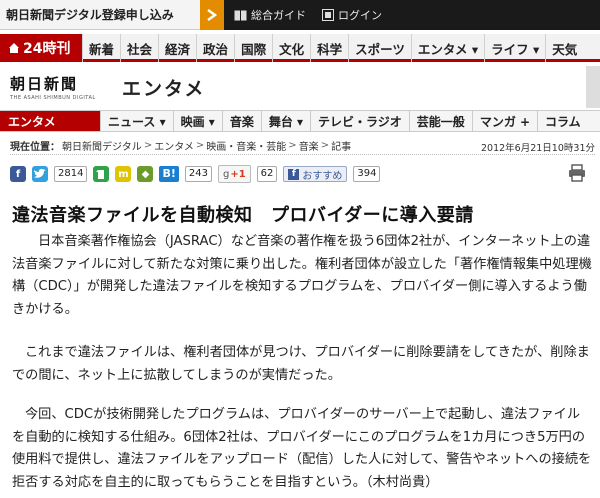  I want to click on arrow-right-icon, so click(212, 15).